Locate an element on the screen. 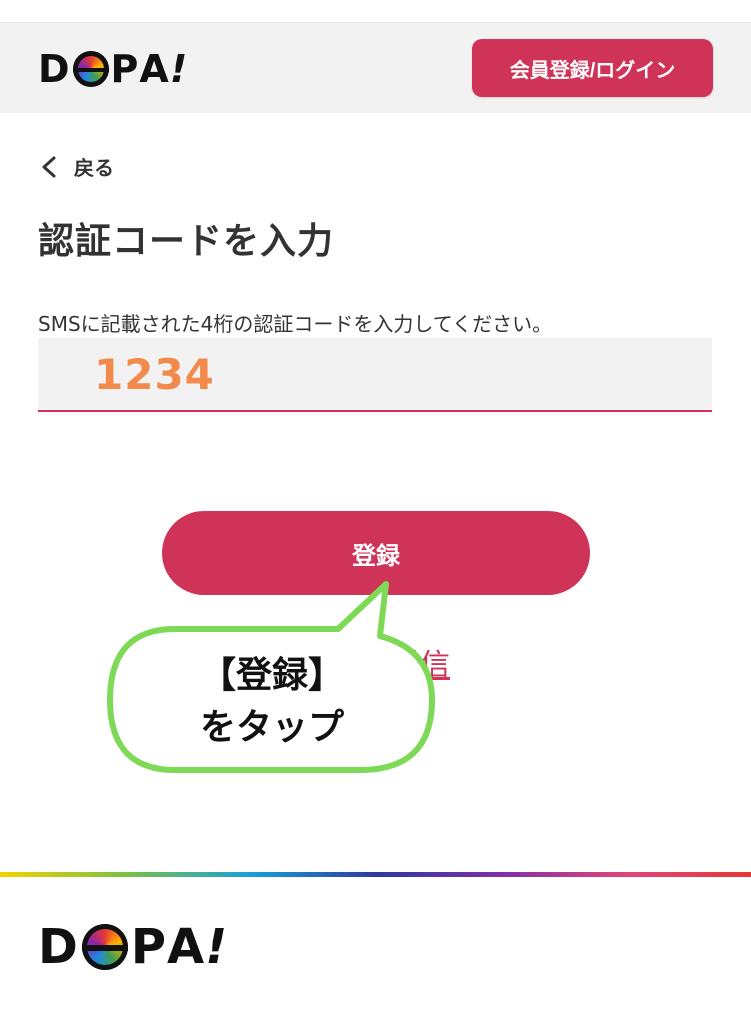 This screenshot has height=1024, width=751. callout-line-2: をタップ is located at coordinates (271, 727).